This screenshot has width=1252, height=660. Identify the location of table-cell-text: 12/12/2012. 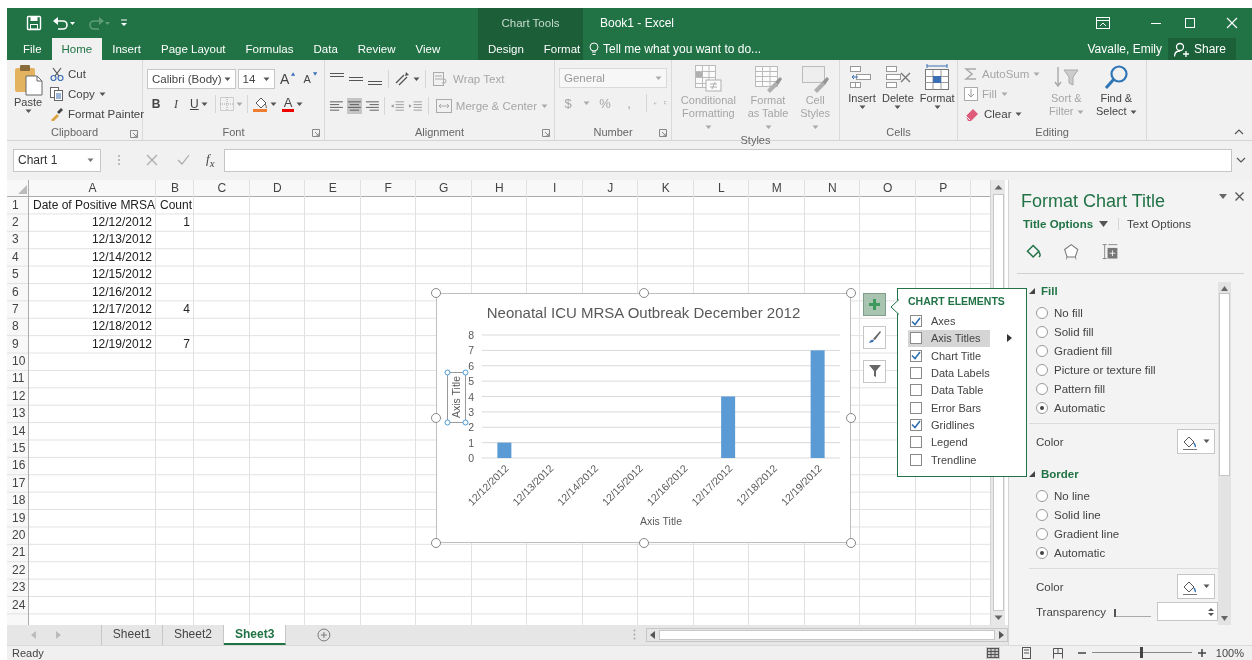
(121, 222).